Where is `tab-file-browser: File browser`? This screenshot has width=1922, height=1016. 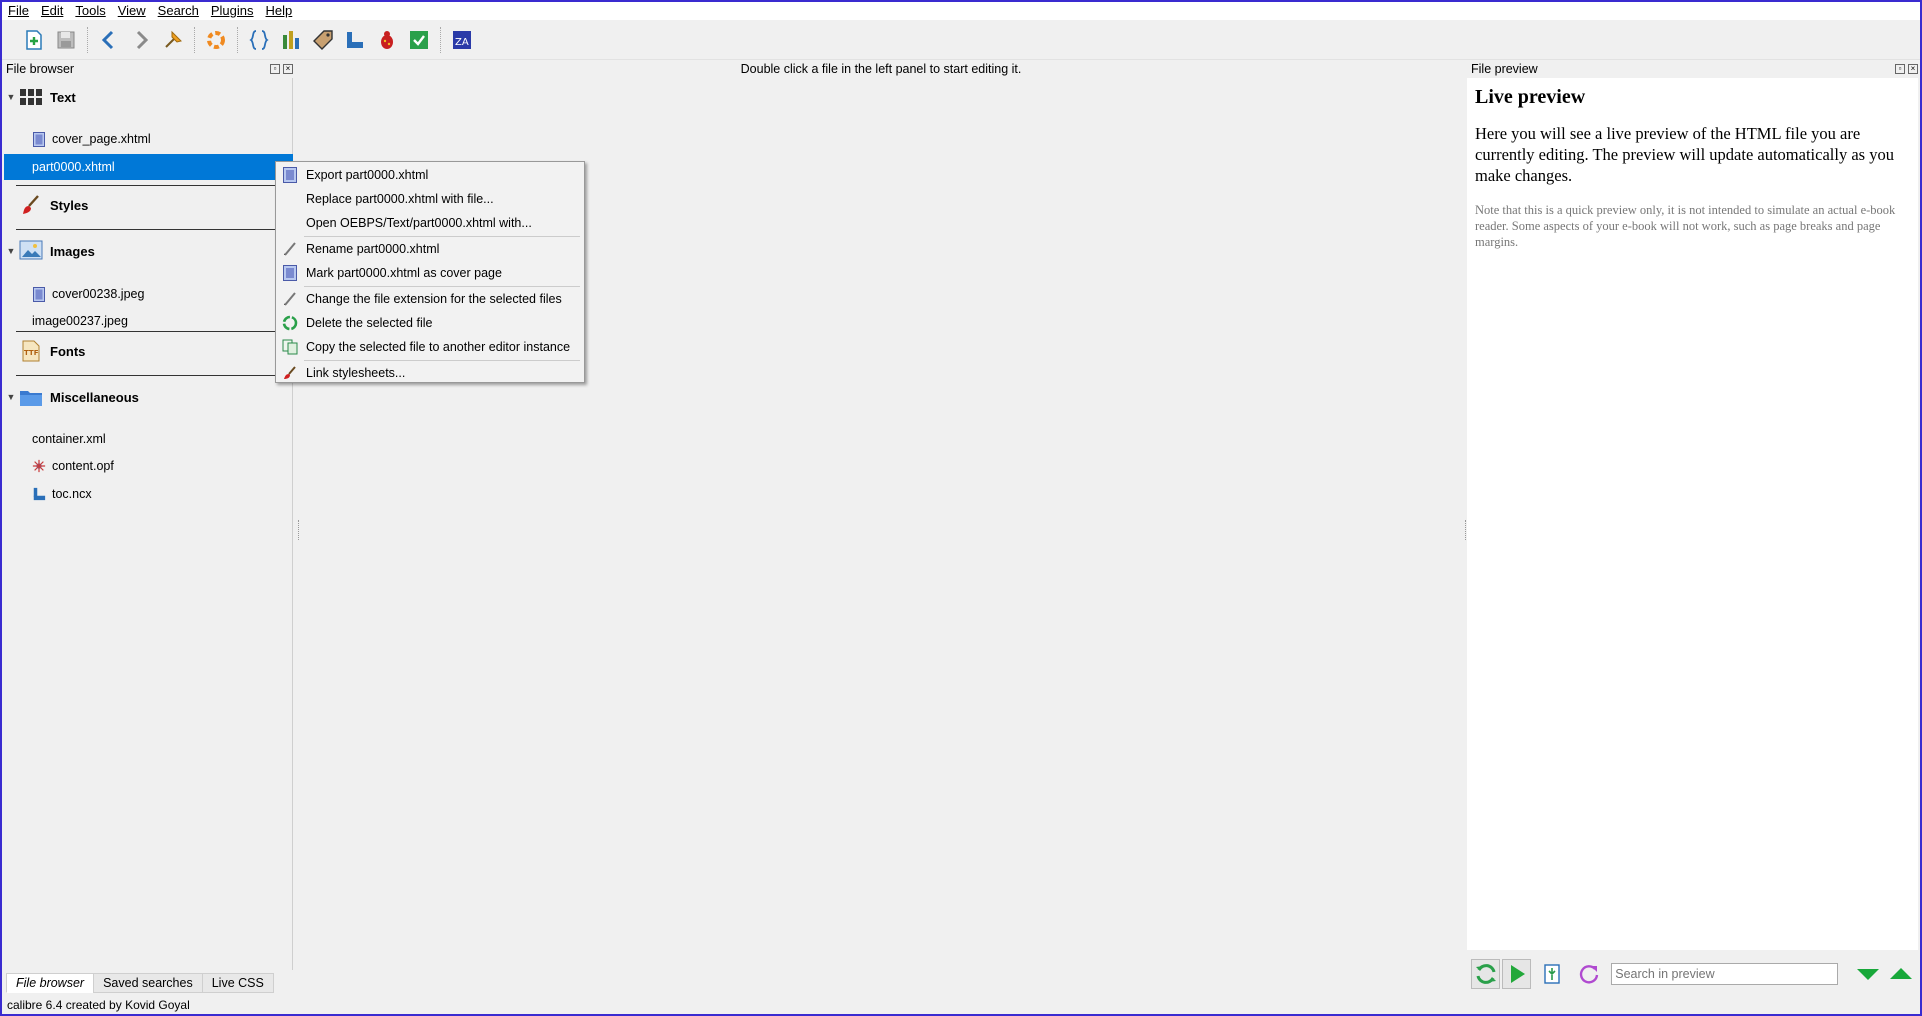 tab-file-browser: File browser is located at coordinates (50, 983).